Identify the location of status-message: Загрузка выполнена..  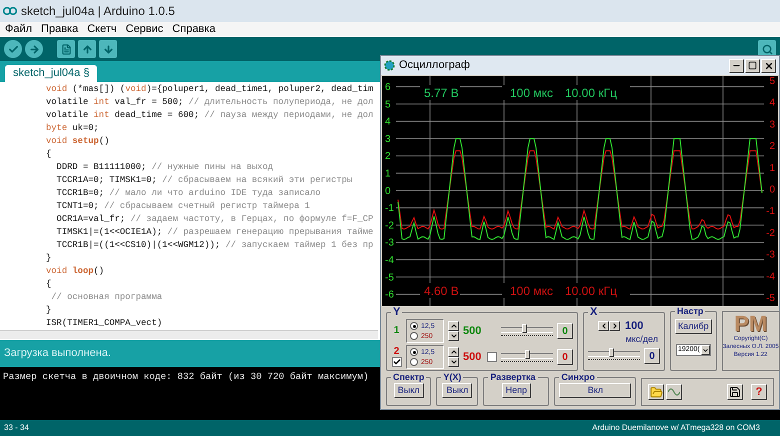
(57, 354).